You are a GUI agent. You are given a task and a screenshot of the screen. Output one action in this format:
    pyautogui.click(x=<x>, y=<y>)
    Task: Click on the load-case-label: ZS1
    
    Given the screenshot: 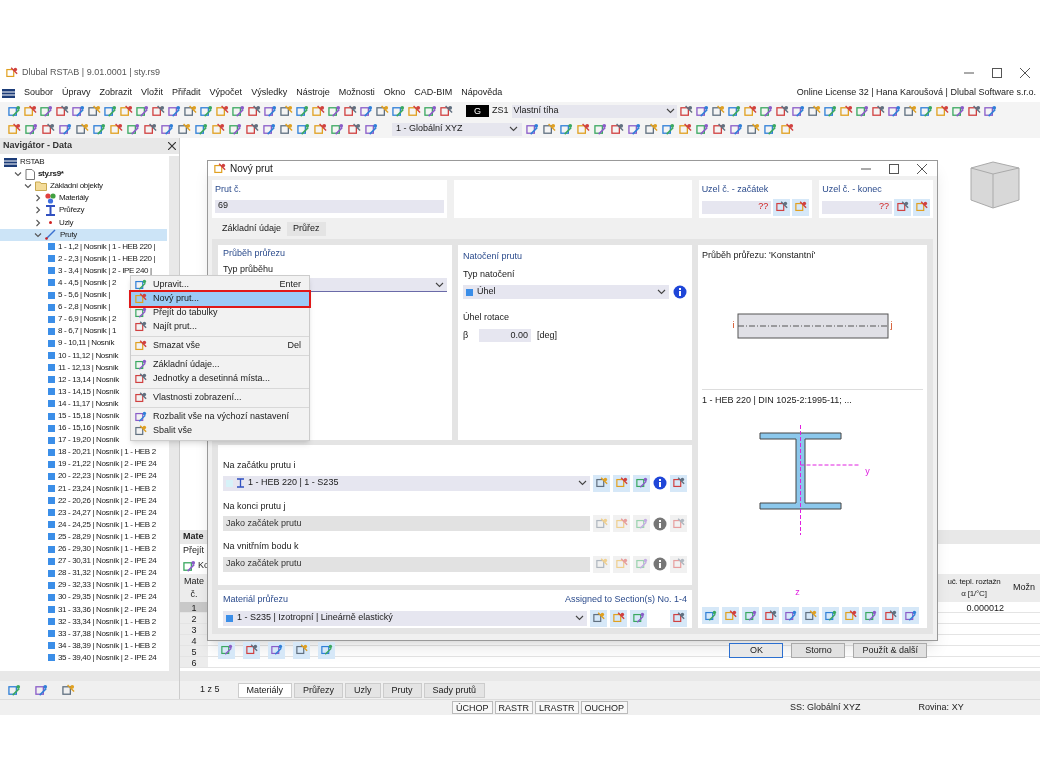 What is the action you would take?
    pyautogui.click(x=500, y=111)
    